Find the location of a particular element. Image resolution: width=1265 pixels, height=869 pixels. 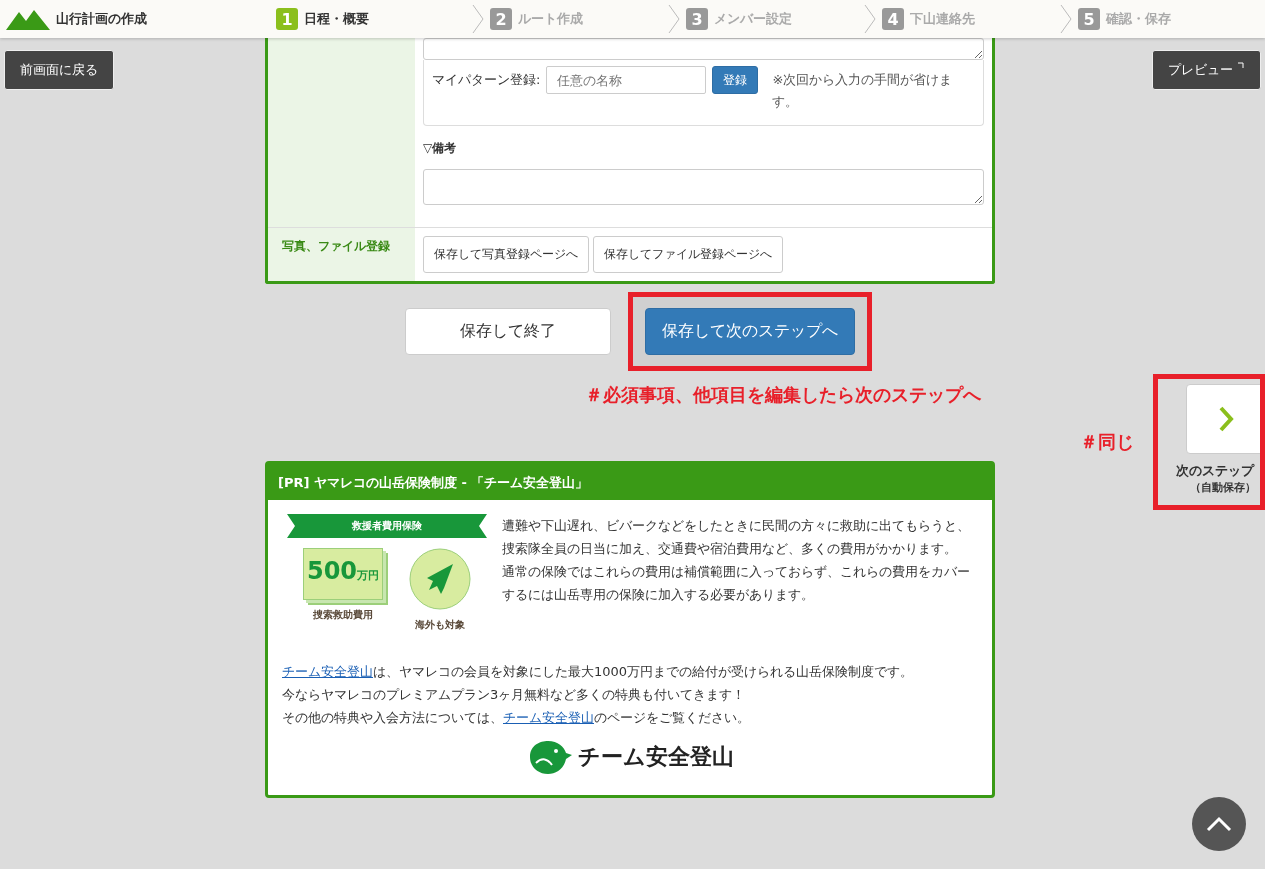

scroll-top-button is located at coordinates (1219, 824).